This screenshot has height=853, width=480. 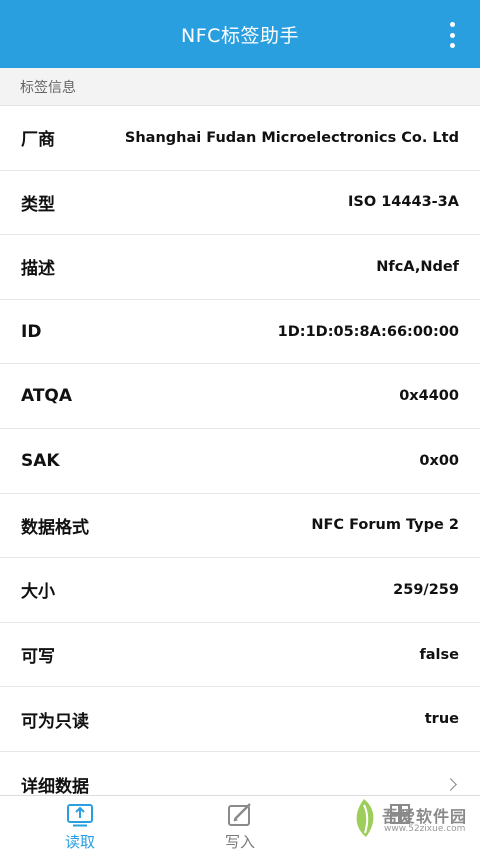 I want to click on row-label: ATQA, so click(x=47, y=396).